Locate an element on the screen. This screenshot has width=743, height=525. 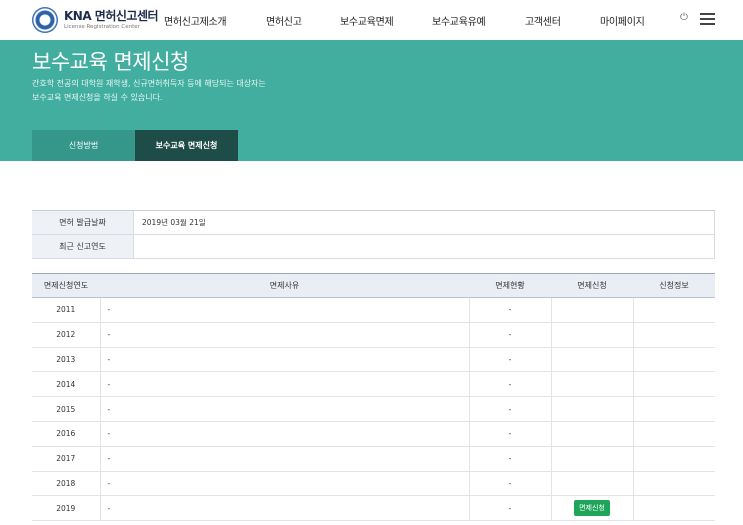
license-date-row: 면허 발급날짜 2019년 03월 21일 is located at coordinates (373, 223).